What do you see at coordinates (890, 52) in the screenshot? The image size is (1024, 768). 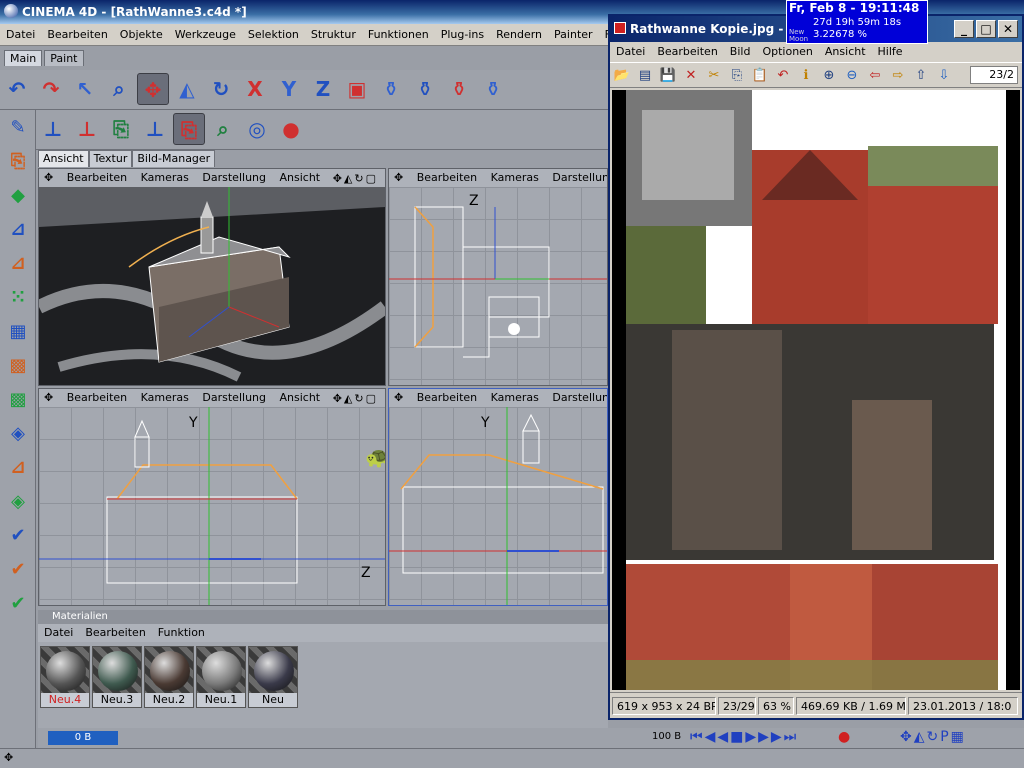 I see `viewer-menu-hilfe: Hilfe` at bounding box center [890, 52].